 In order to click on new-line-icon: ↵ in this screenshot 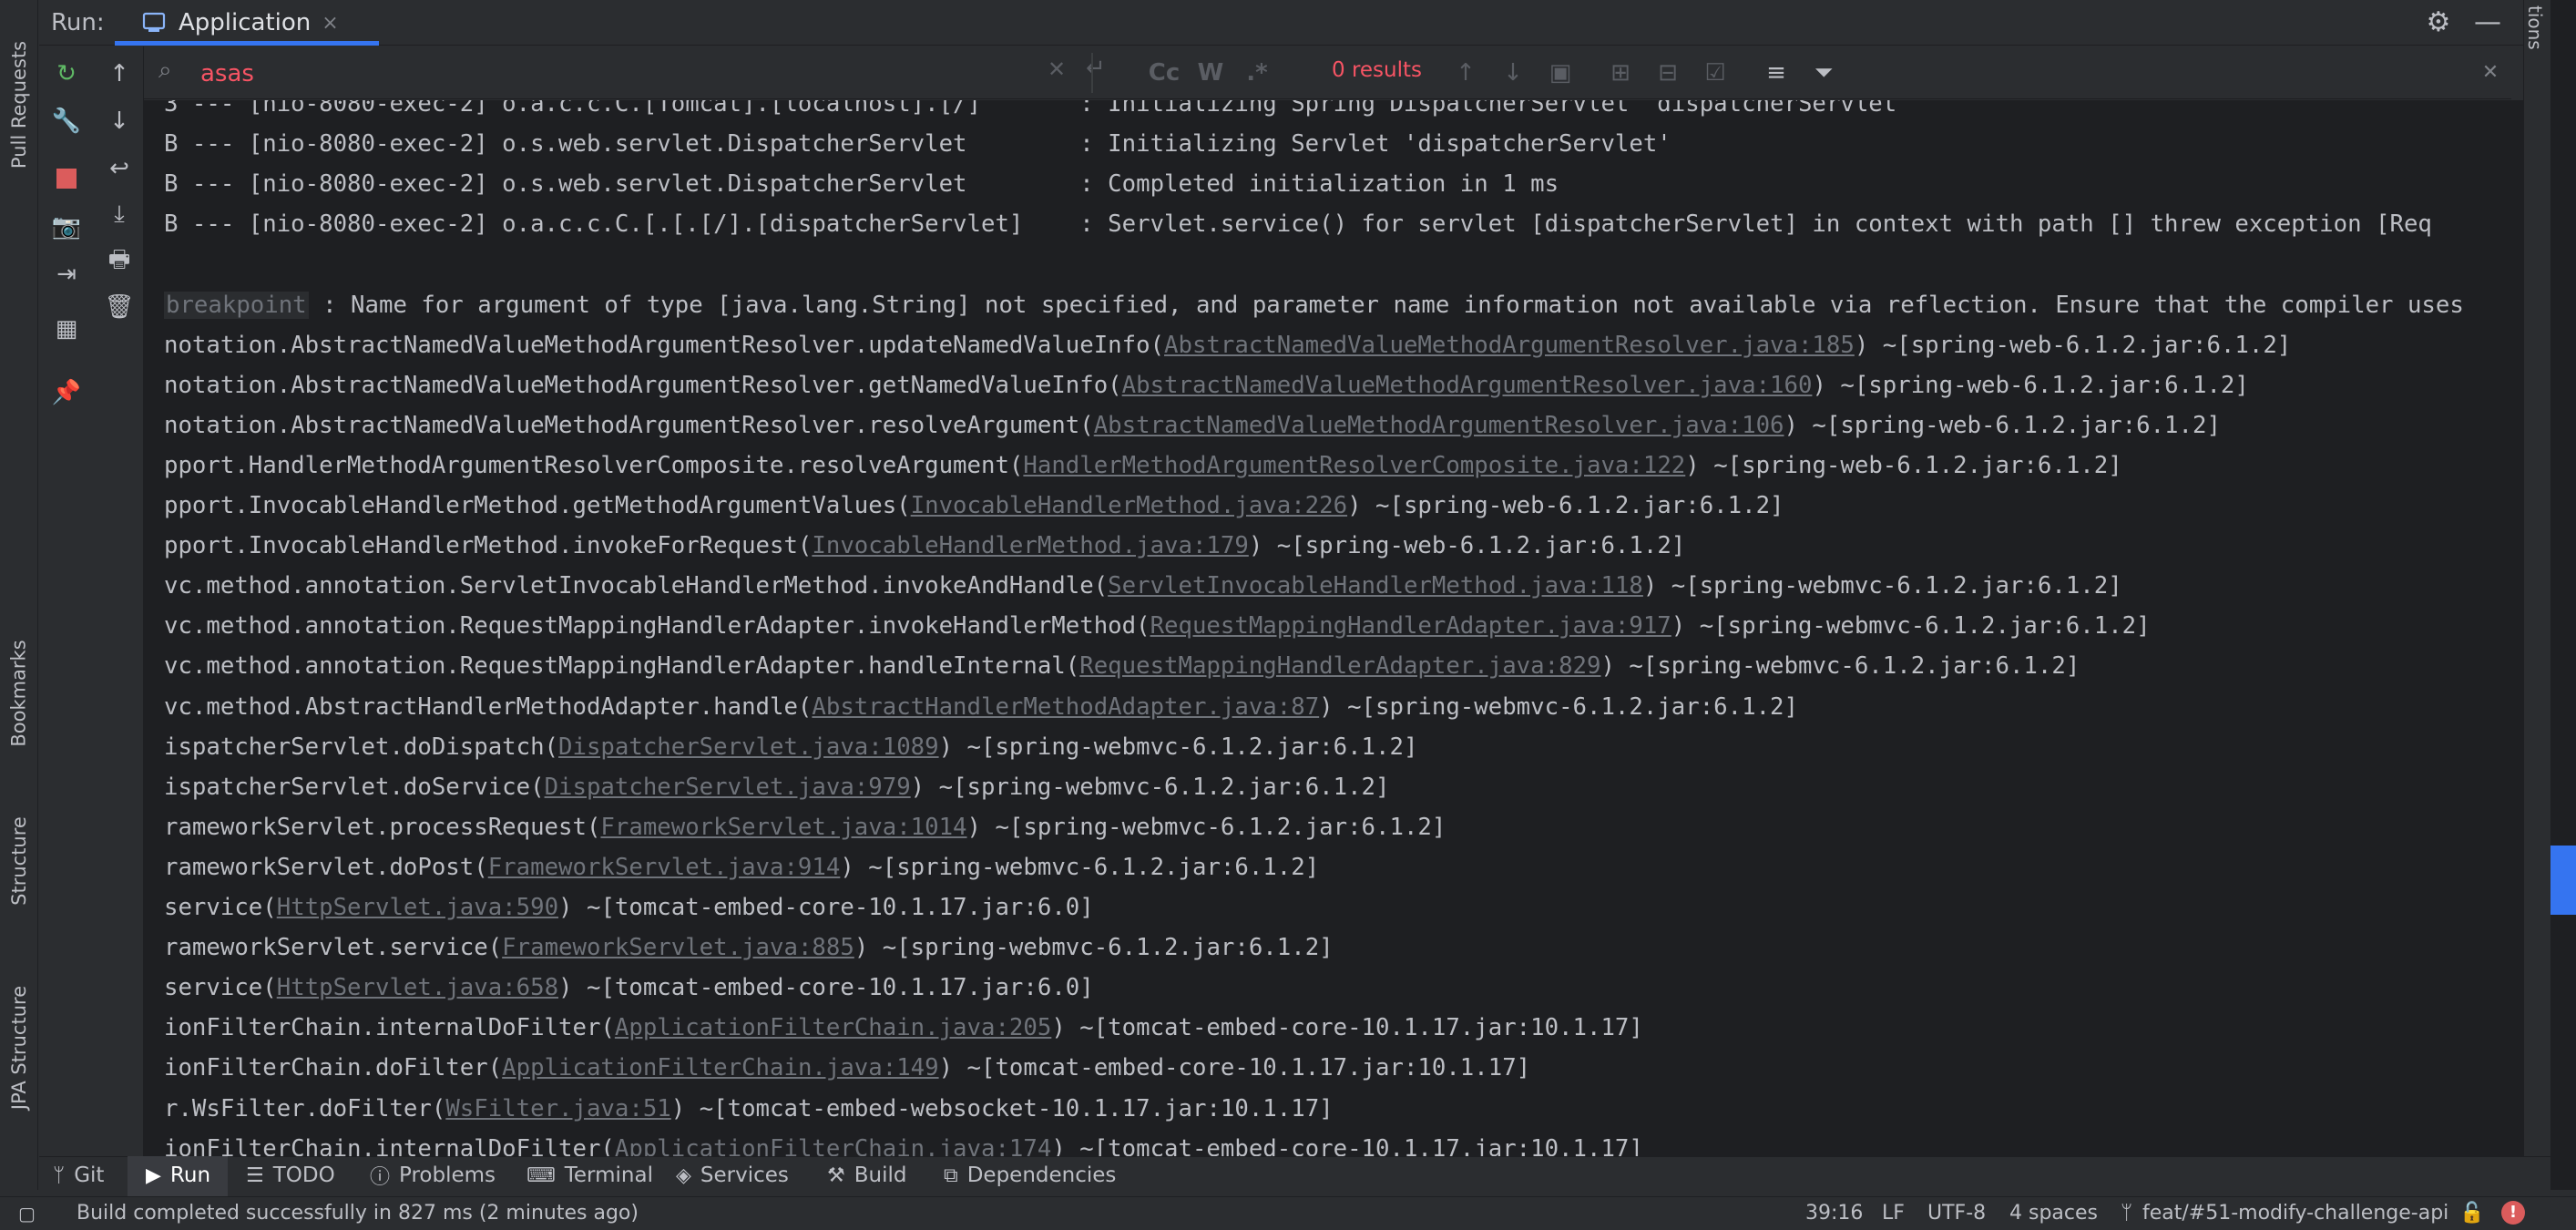, I will do `click(1096, 68)`.